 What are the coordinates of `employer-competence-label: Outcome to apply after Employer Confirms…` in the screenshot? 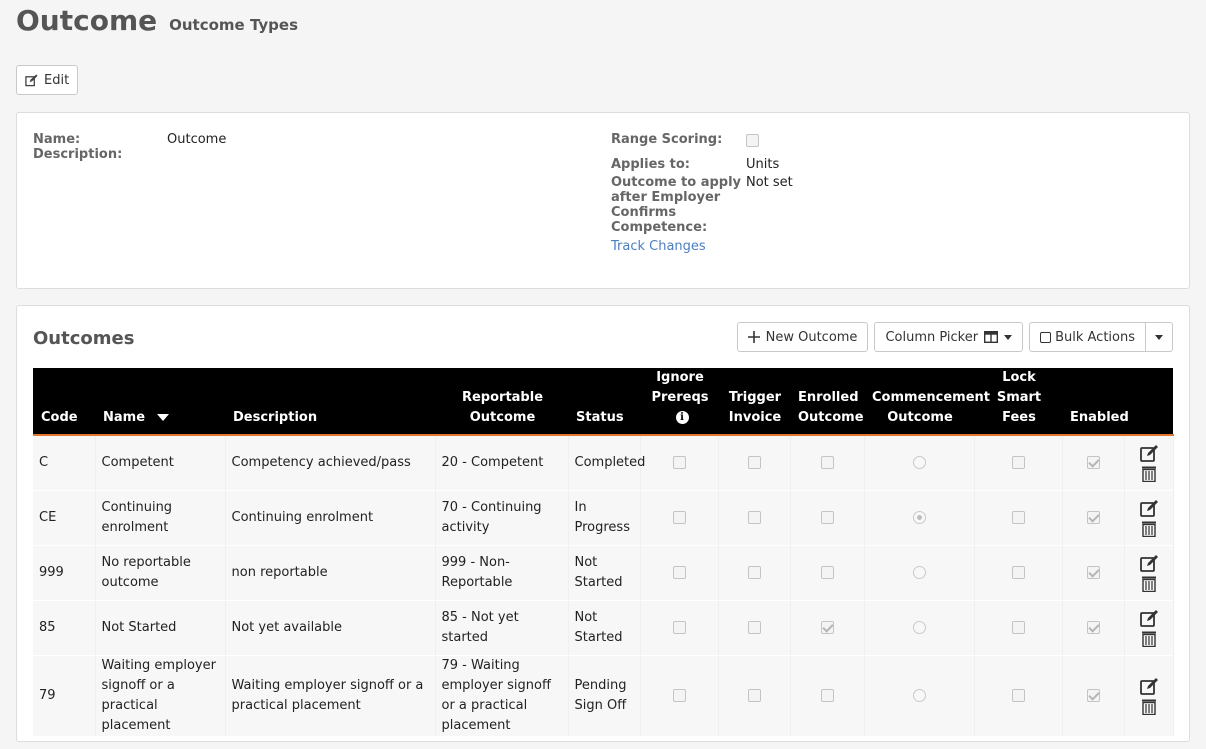 It's located at (676, 205).